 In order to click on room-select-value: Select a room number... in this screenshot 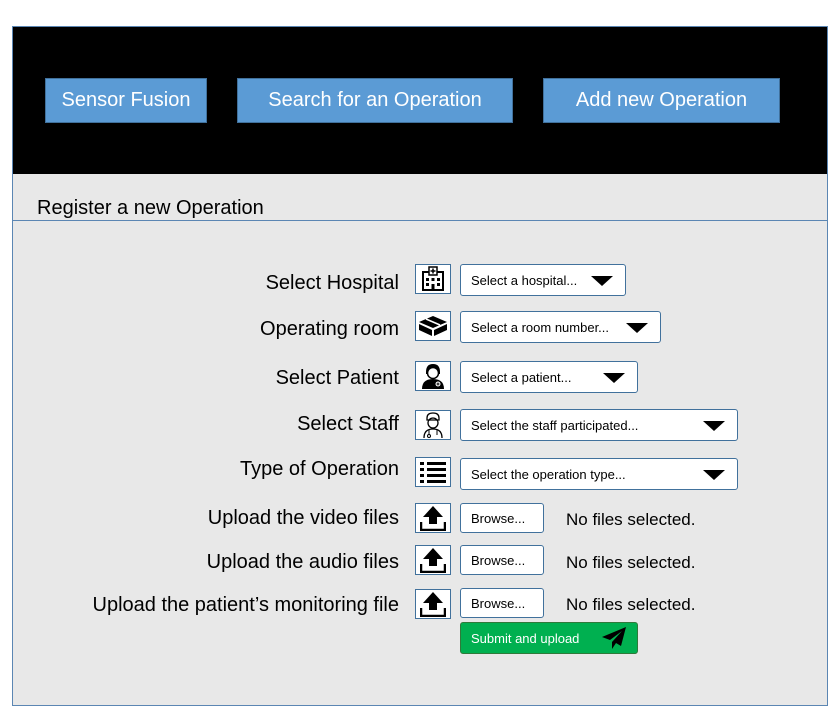, I will do `click(540, 327)`.